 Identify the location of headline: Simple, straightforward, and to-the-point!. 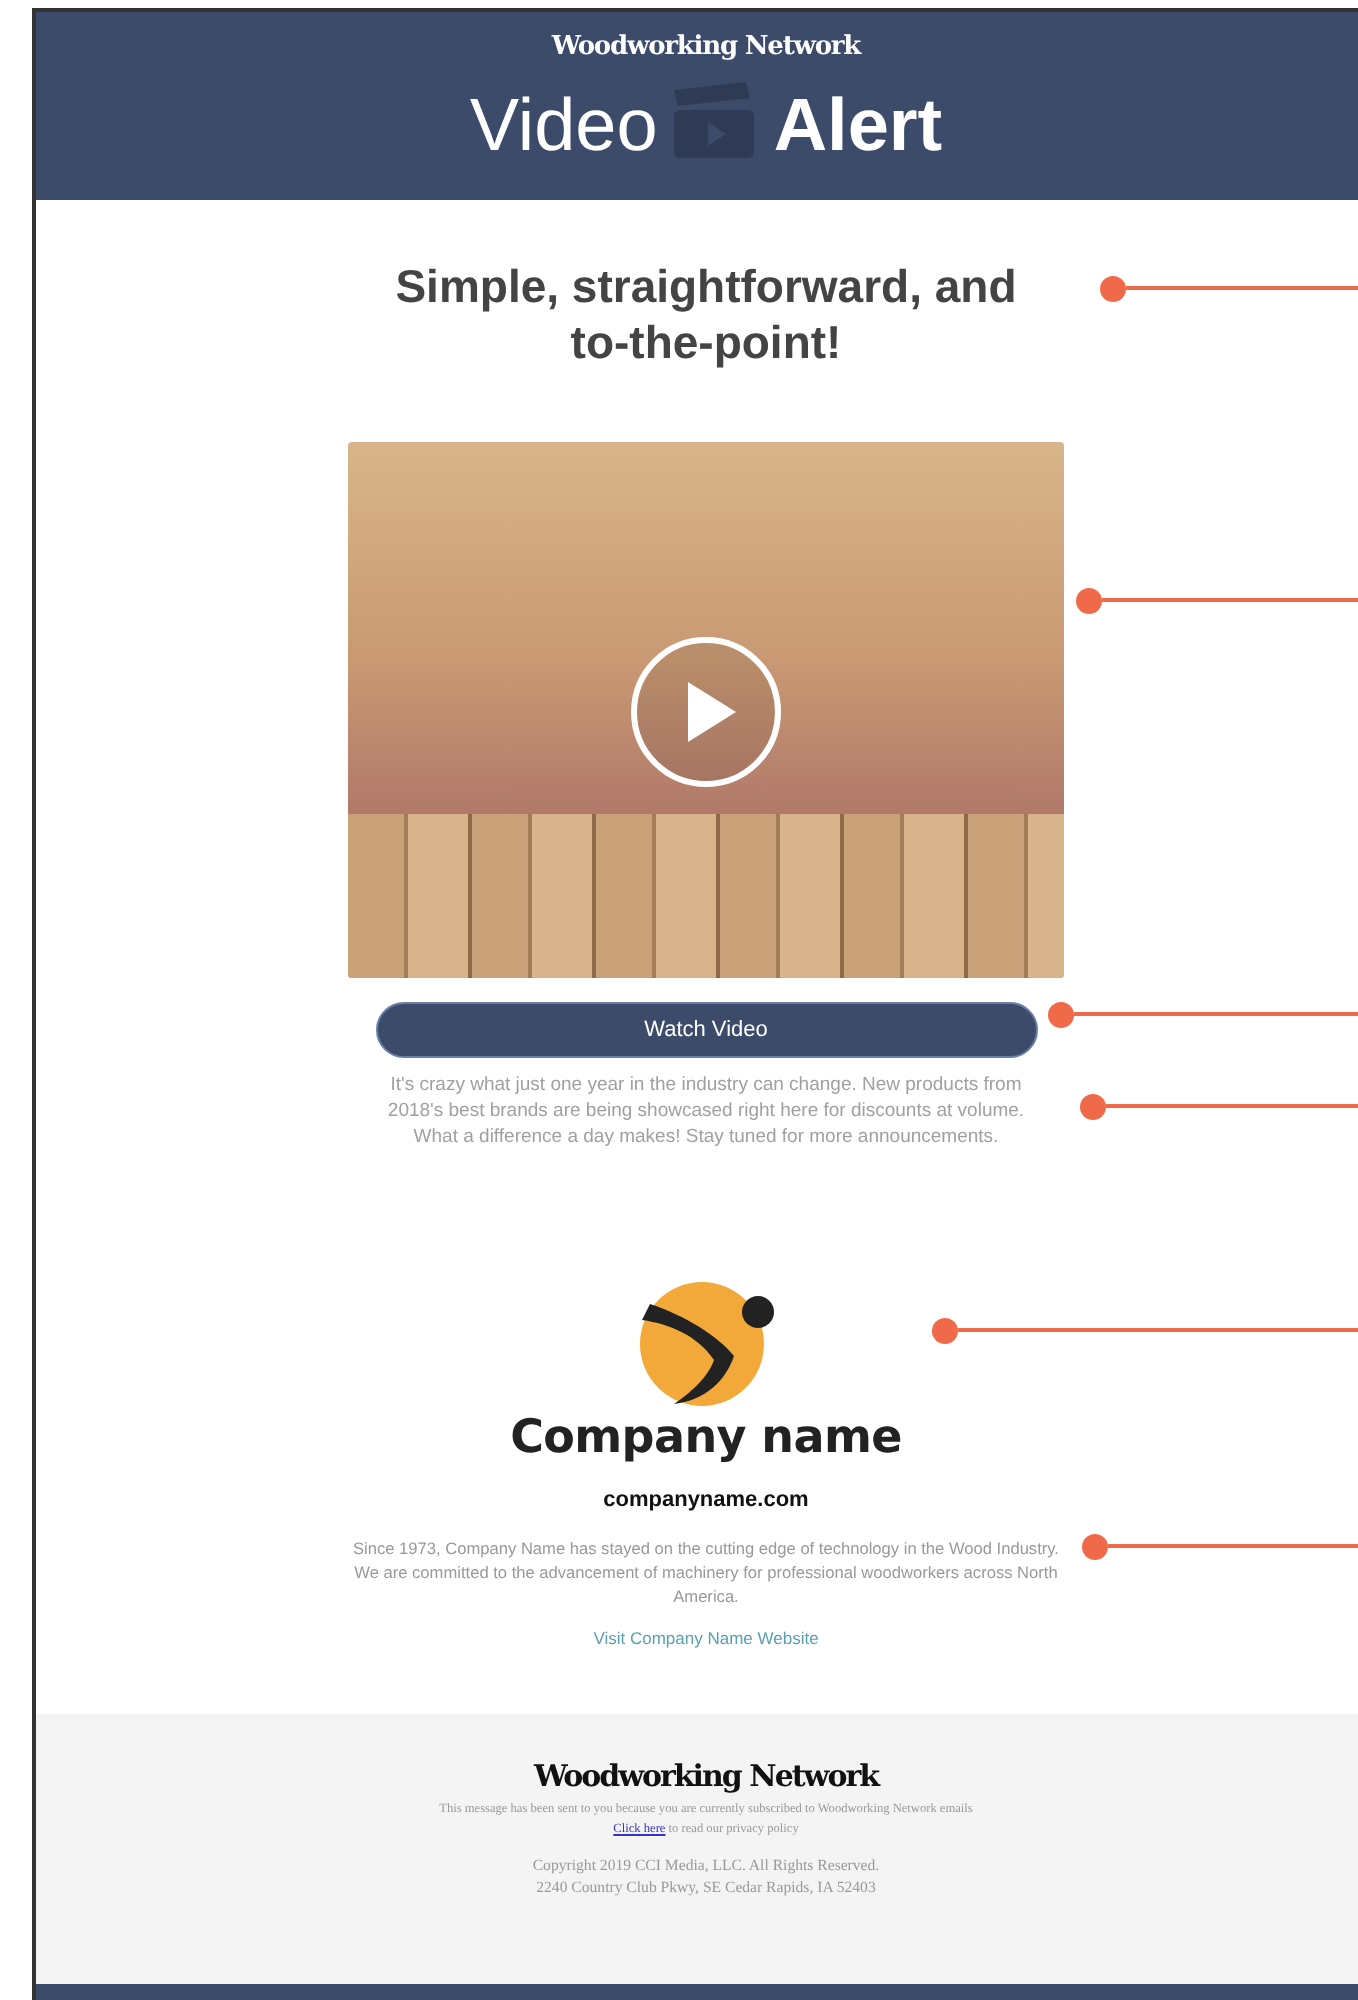
(706, 315).